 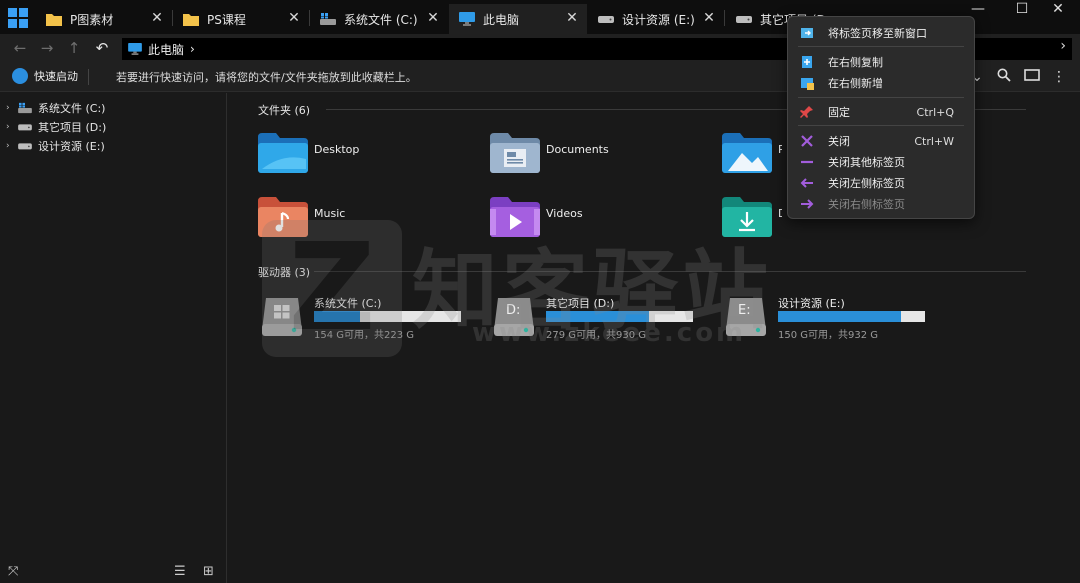 What do you see at coordinates (605, 222) in the screenshot?
I see `folder-videos: Videos` at bounding box center [605, 222].